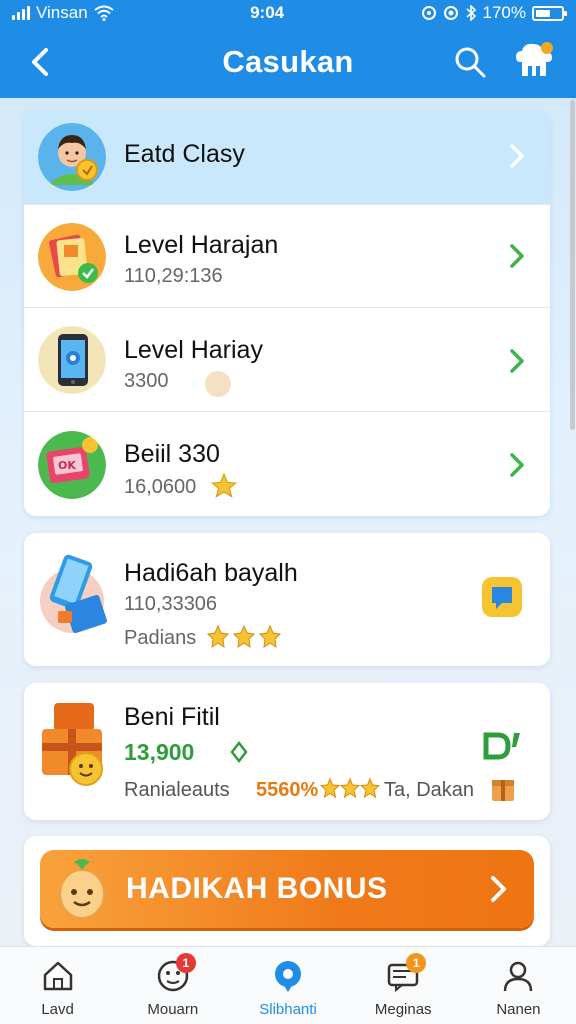  What do you see at coordinates (572, 265) in the screenshot?
I see `scrollbar` at bounding box center [572, 265].